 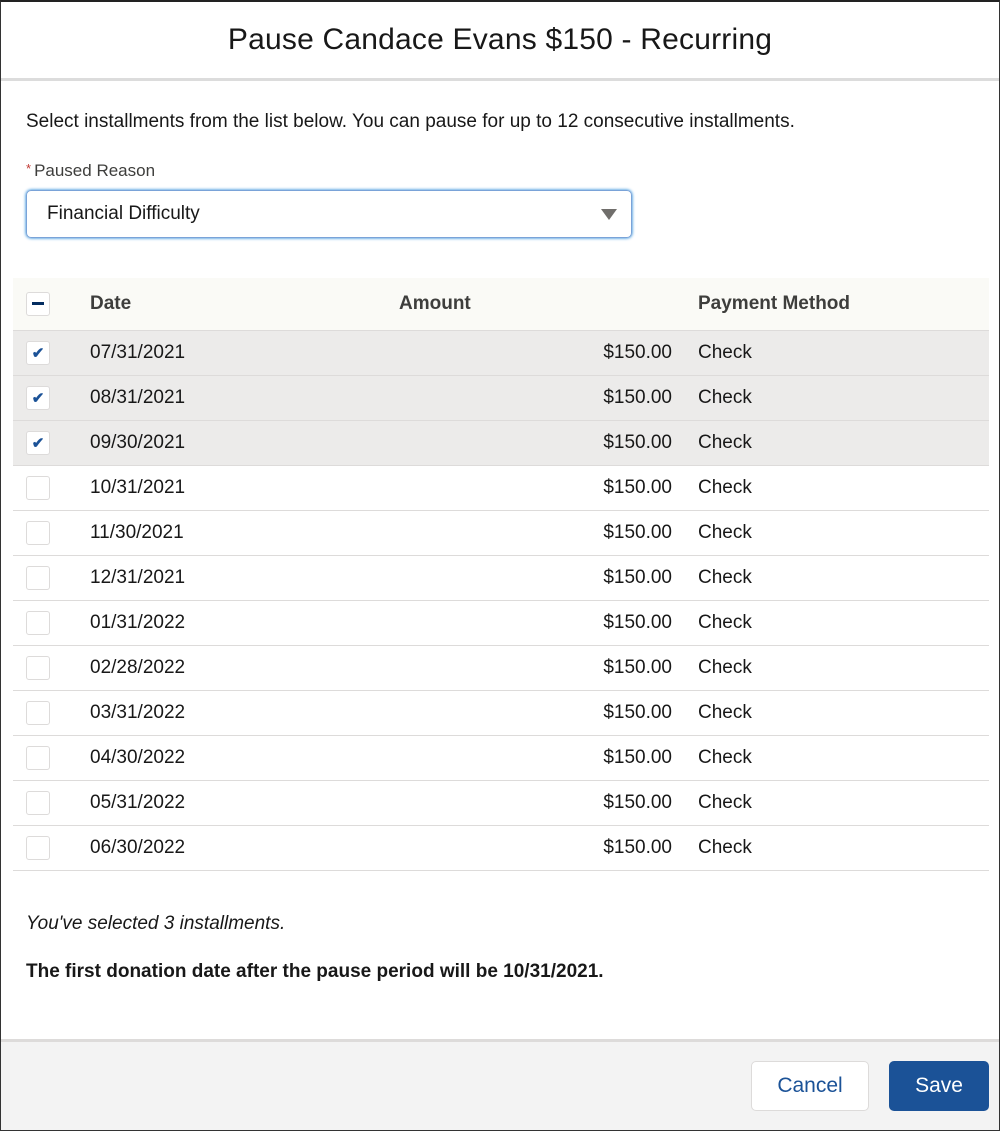 I want to click on row-date: 04/30/2022, so click(x=138, y=757).